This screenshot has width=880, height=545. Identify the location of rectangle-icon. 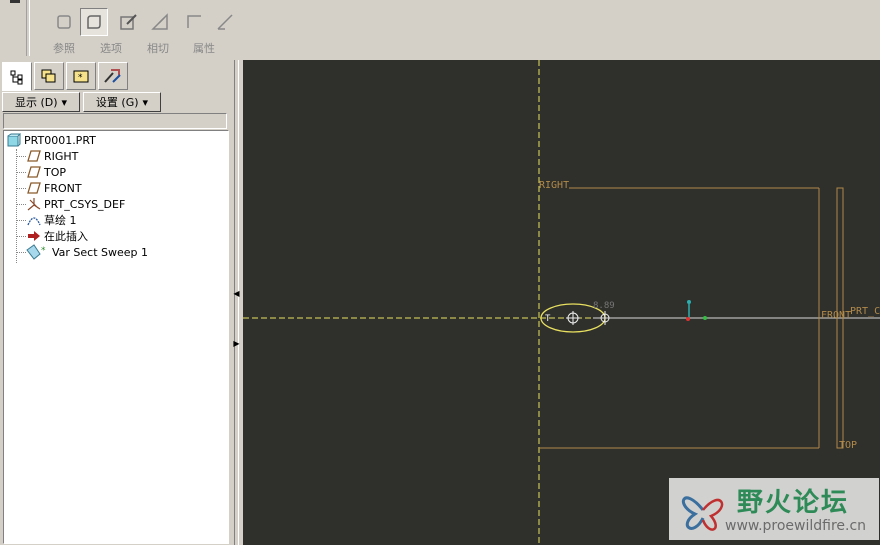
(194, 21).